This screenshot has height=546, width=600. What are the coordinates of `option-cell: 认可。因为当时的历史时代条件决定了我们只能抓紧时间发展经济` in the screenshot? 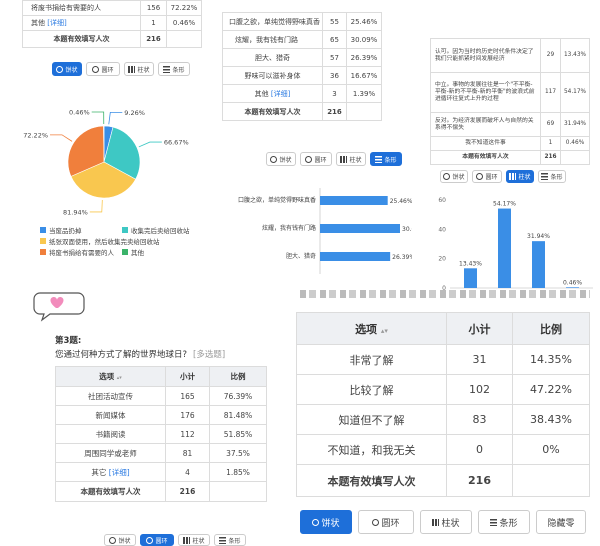 It's located at (485, 55).